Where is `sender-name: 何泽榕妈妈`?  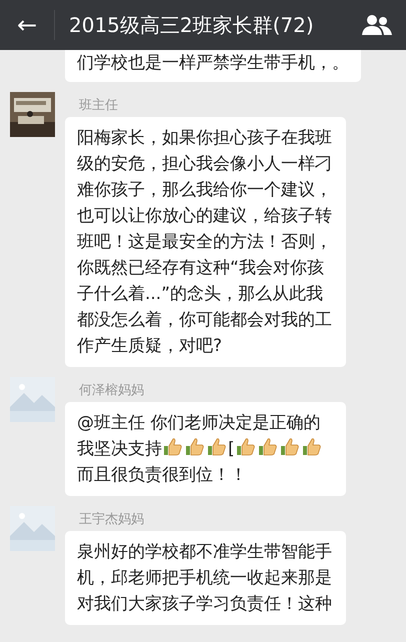
sender-name: 何泽榕妈妈 is located at coordinates (112, 390).